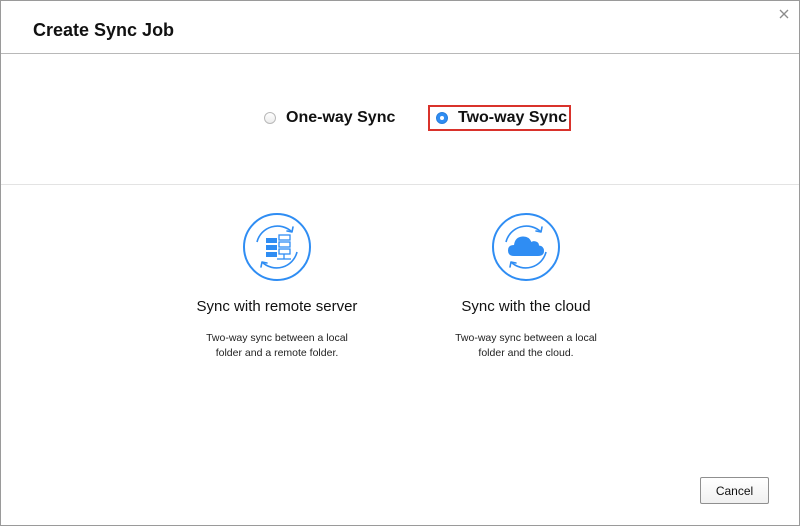 The height and width of the screenshot is (526, 800). I want to click on cloud-title: Sync with the cloud, so click(526, 306).